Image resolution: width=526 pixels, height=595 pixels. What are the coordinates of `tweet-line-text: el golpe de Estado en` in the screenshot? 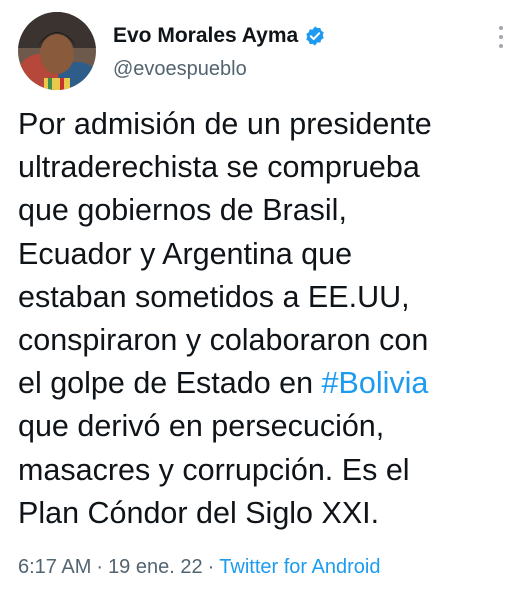 It's located at (170, 383).